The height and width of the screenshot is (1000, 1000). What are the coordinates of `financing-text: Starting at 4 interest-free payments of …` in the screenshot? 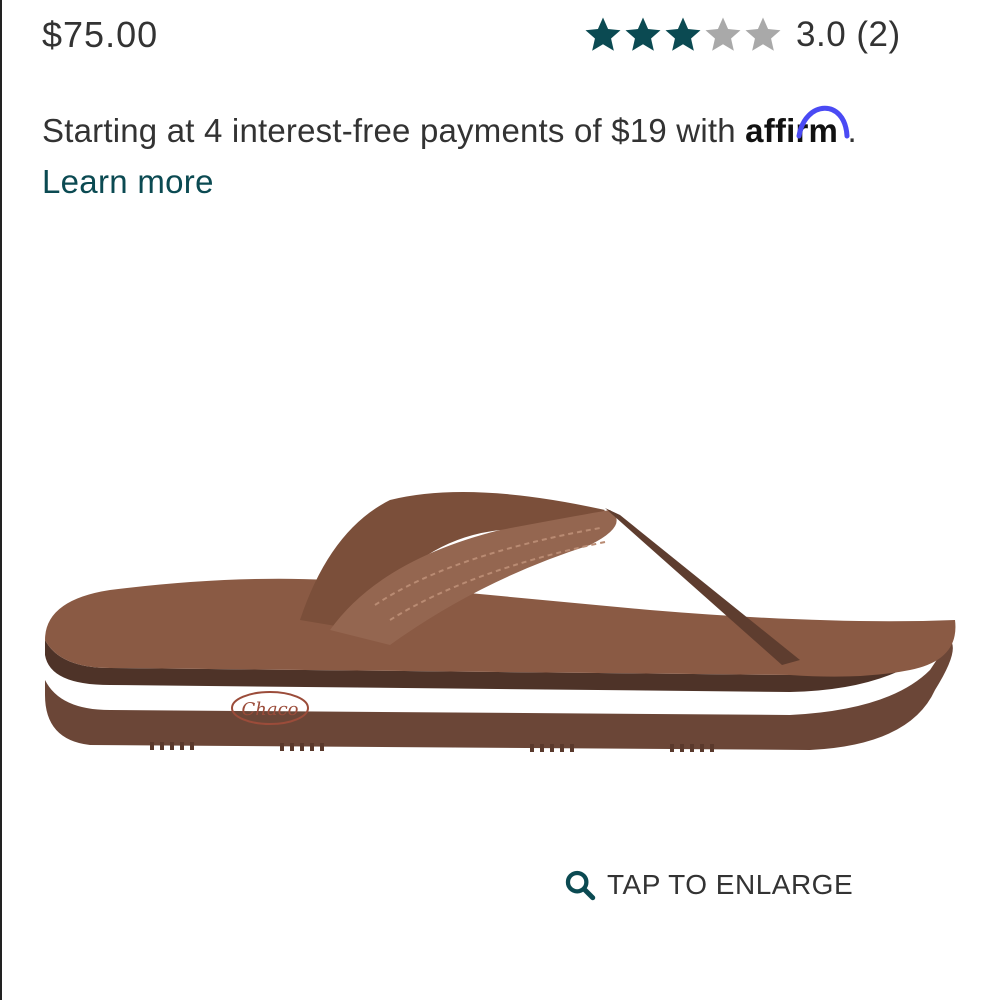 It's located at (389, 130).